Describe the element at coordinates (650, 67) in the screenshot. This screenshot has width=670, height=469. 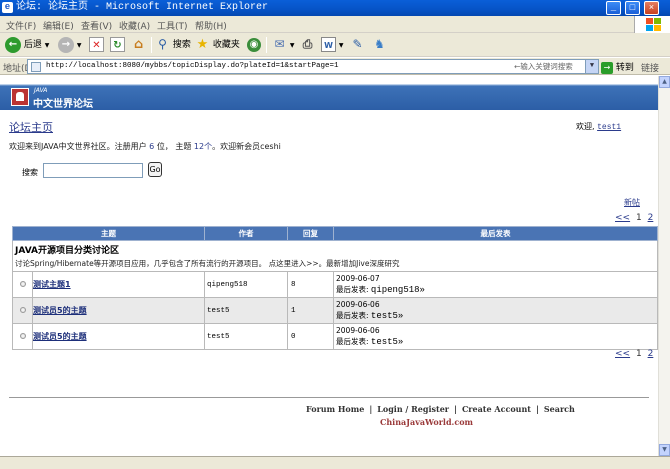
I see `links-button: 链接` at that location.